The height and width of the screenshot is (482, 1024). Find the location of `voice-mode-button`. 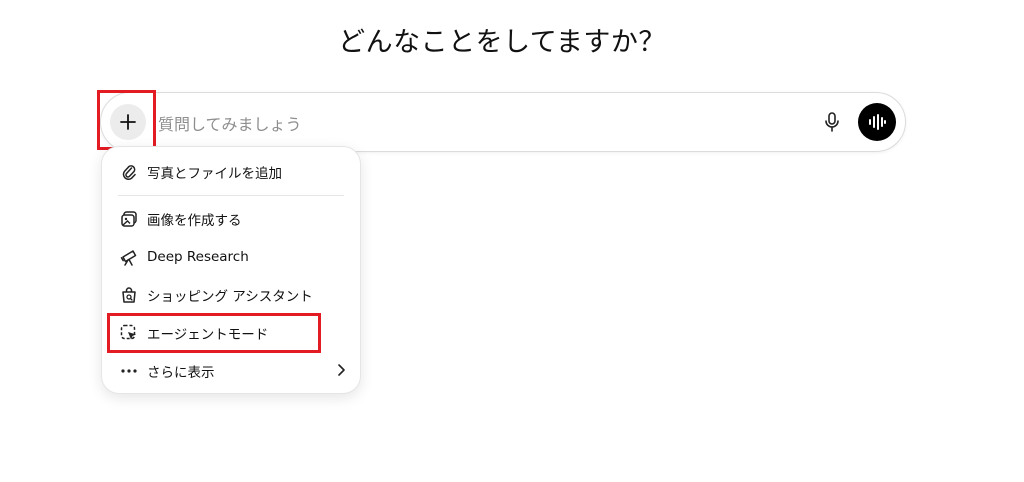

voice-mode-button is located at coordinates (877, 122).